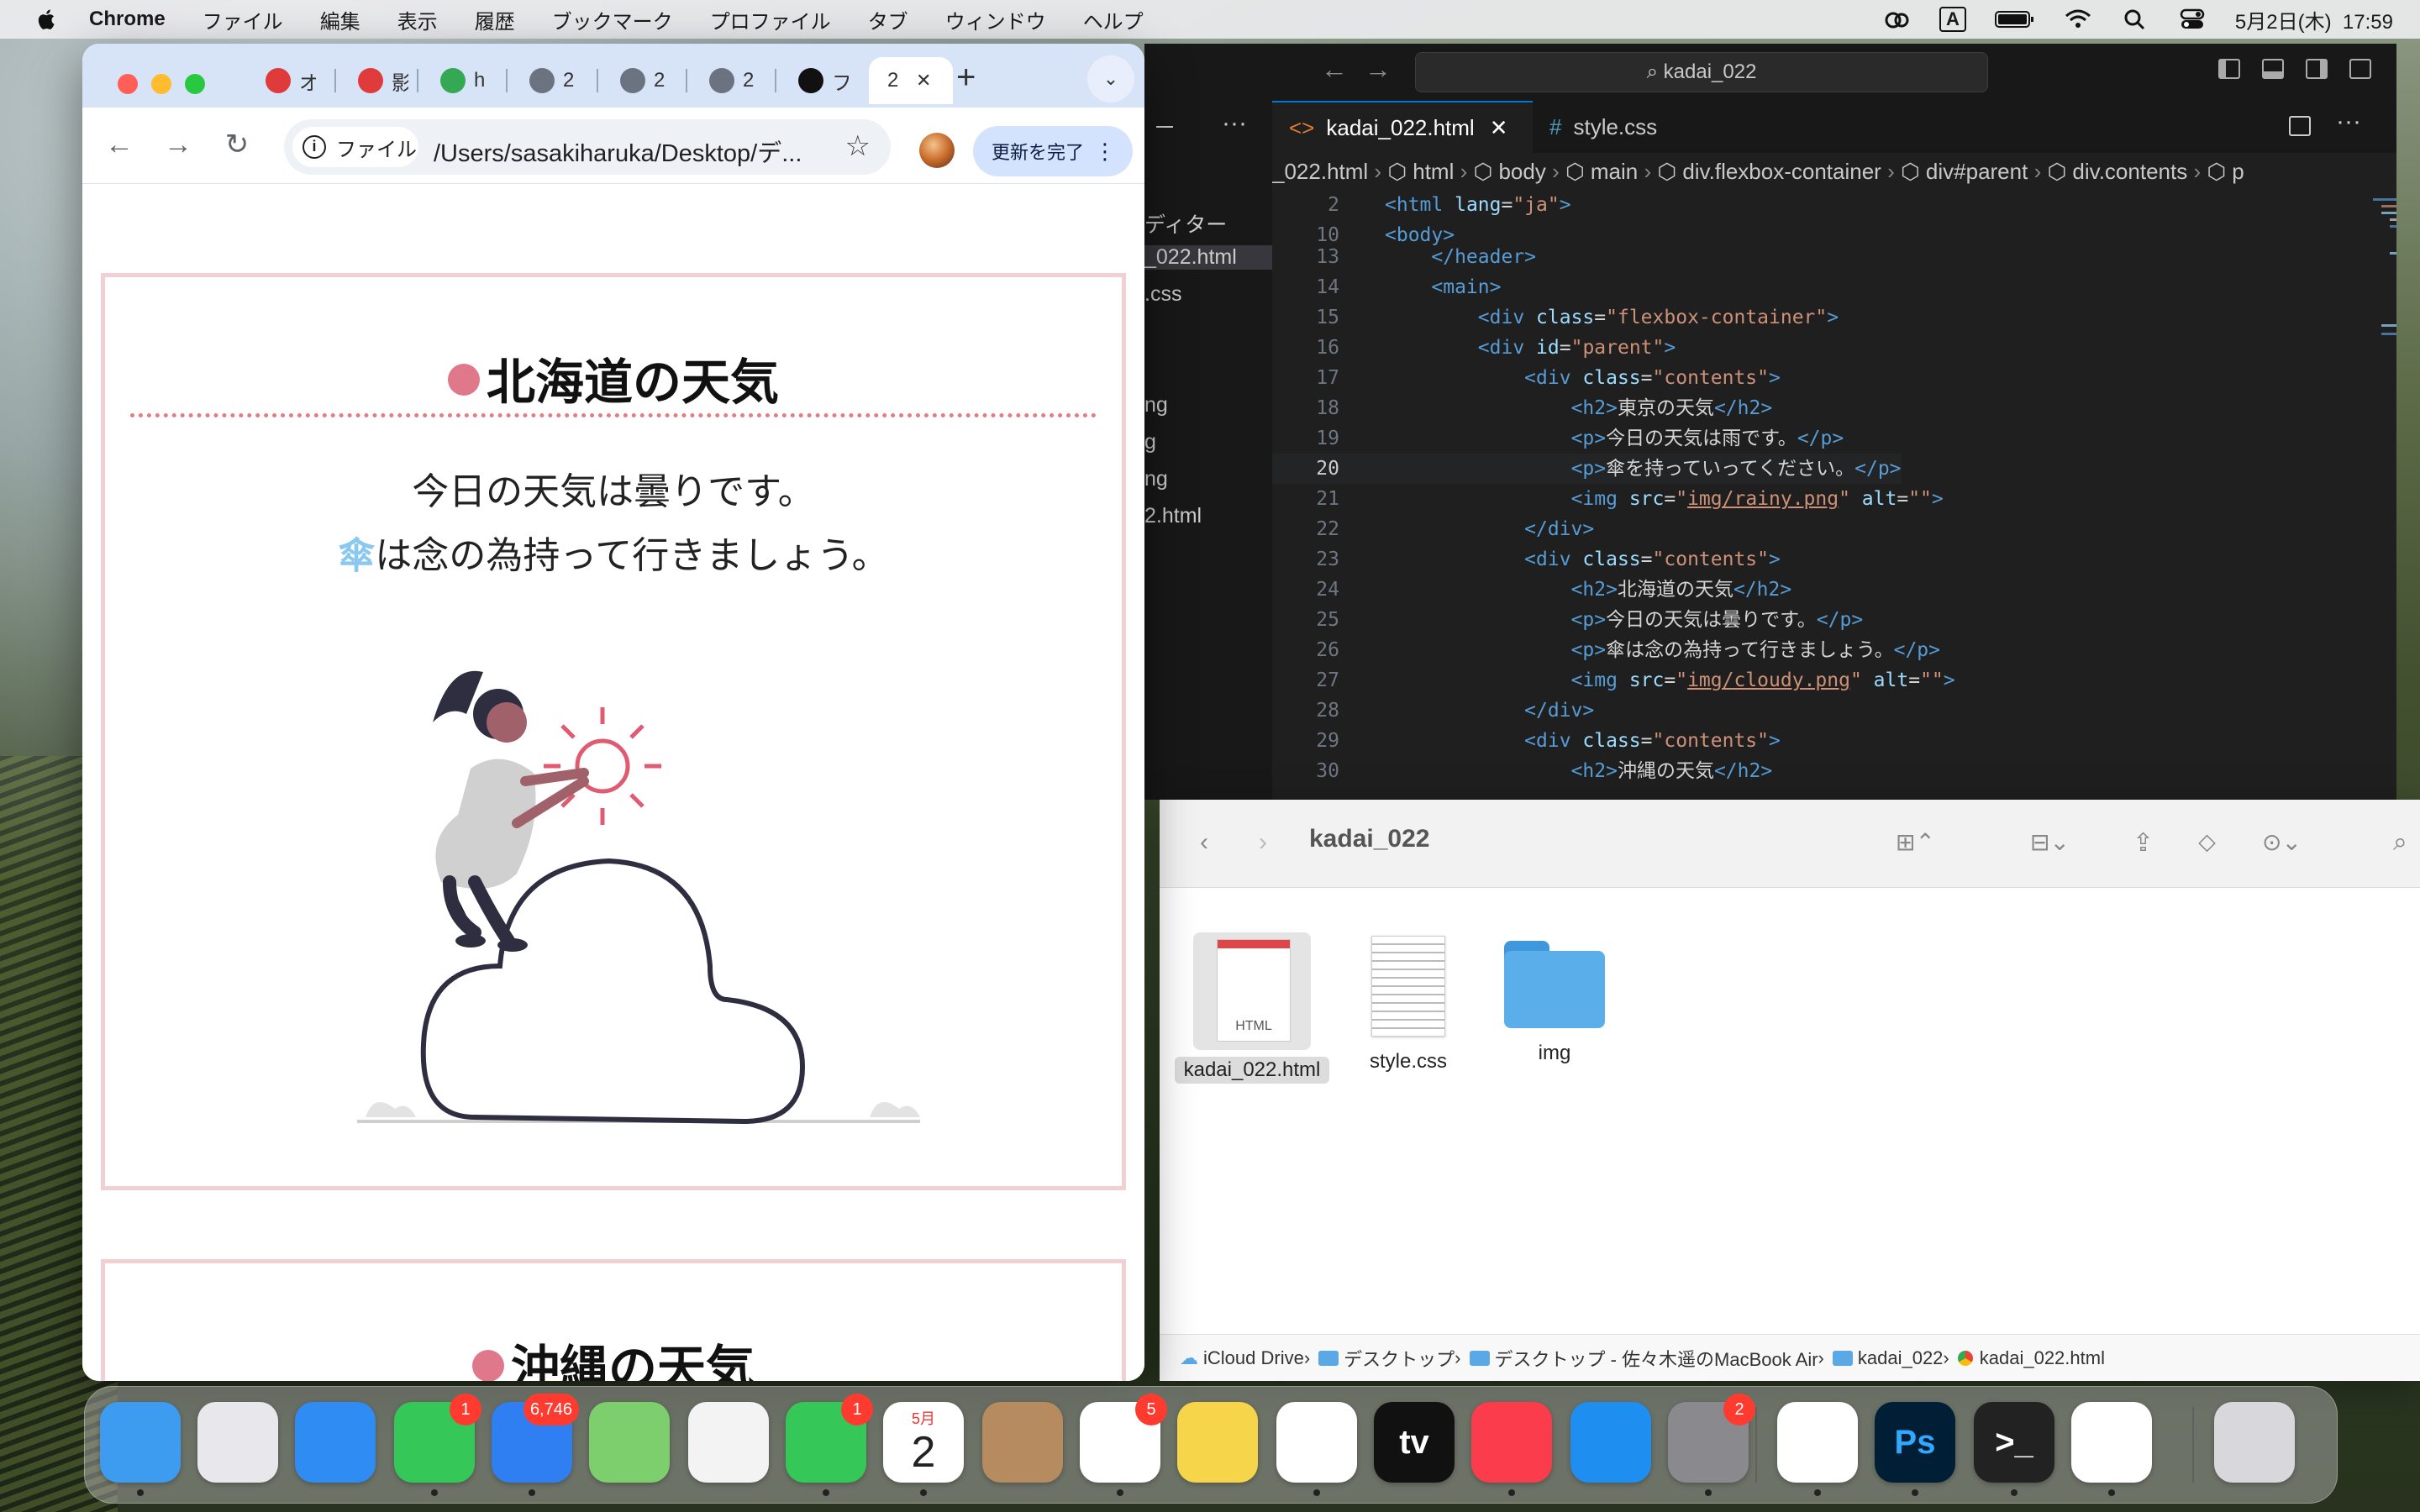  Describe the element at coordinates (2400, 842) in the screenshot. I see `finder-search-icon: ⌕` at that location.